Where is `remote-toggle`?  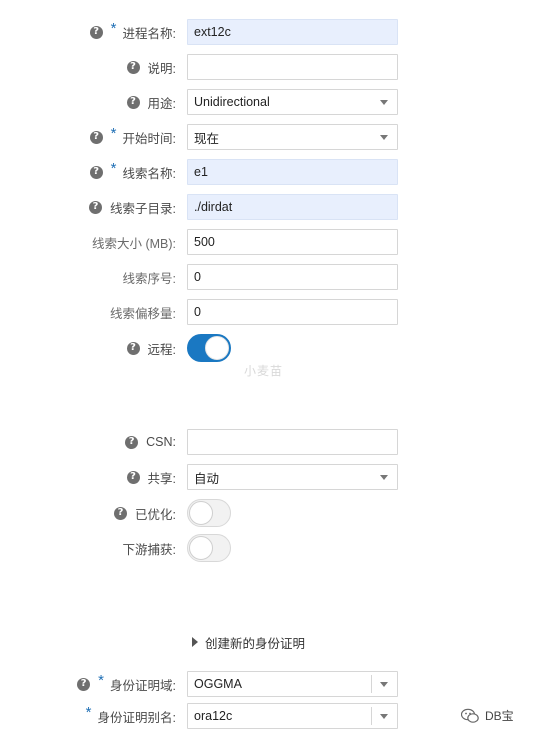
remote-toggle is located at coordinates (209, 348).